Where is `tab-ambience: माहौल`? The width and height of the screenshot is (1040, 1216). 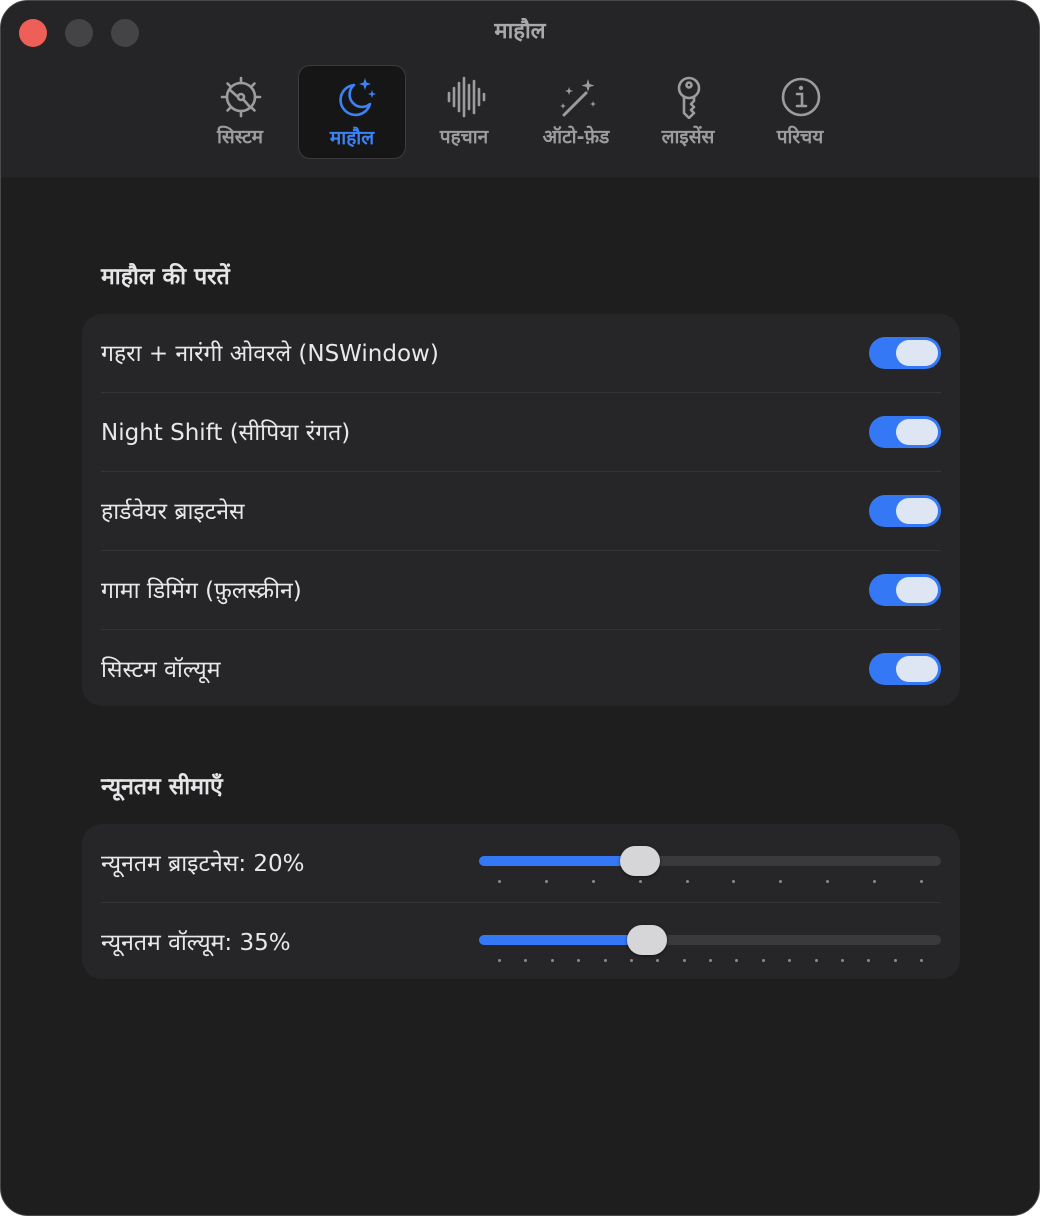 tab-ambience: माहौल is located at coordinates (352, 112).